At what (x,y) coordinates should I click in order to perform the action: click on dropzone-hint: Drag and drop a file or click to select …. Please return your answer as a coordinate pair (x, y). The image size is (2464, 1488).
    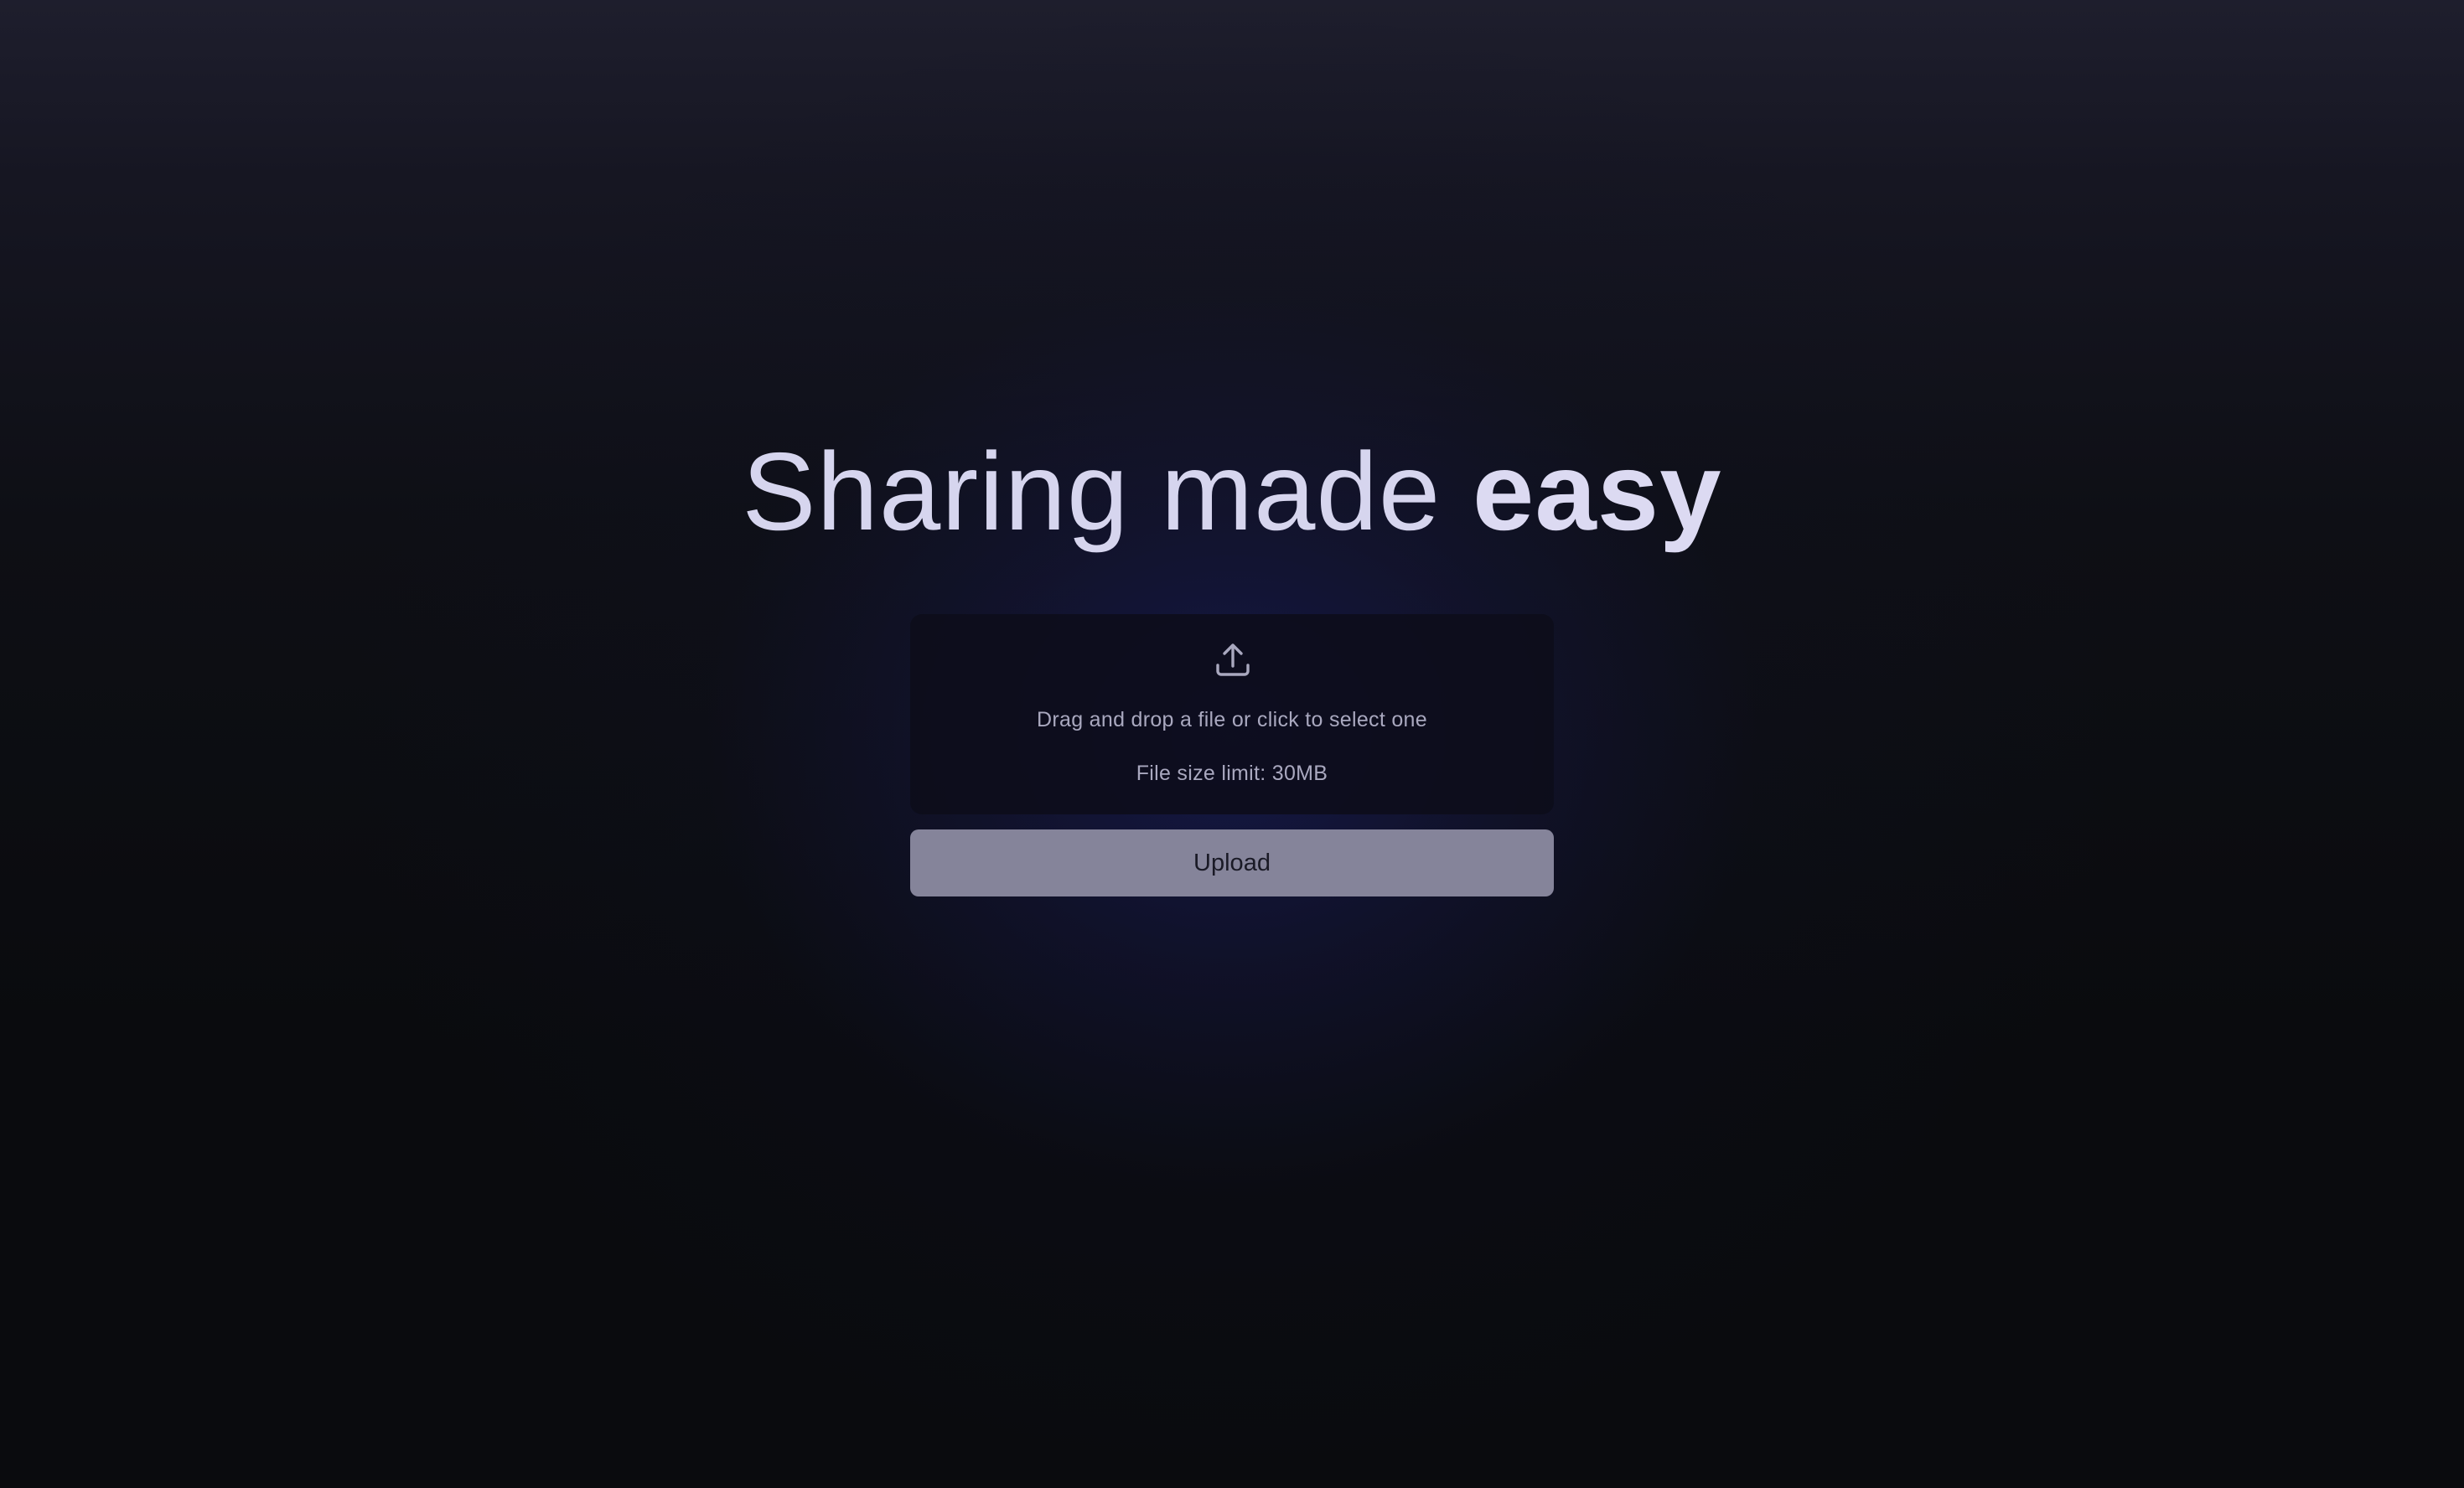
    Looking at the image, I should click on (1232, 719).